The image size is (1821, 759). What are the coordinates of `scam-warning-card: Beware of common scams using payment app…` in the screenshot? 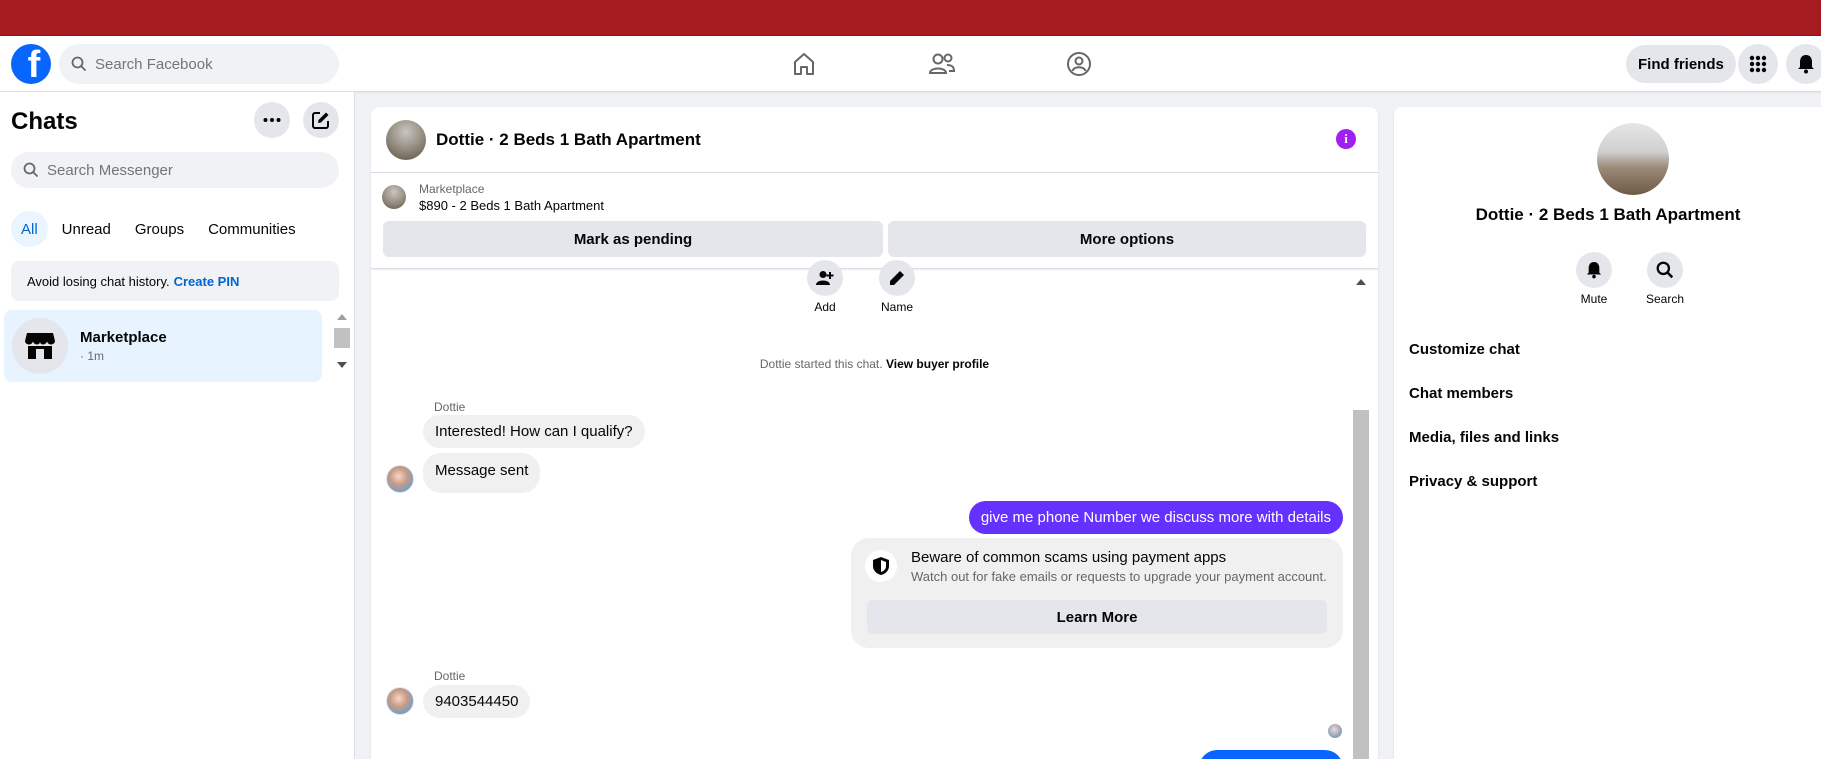 It's located at (1097, 593).